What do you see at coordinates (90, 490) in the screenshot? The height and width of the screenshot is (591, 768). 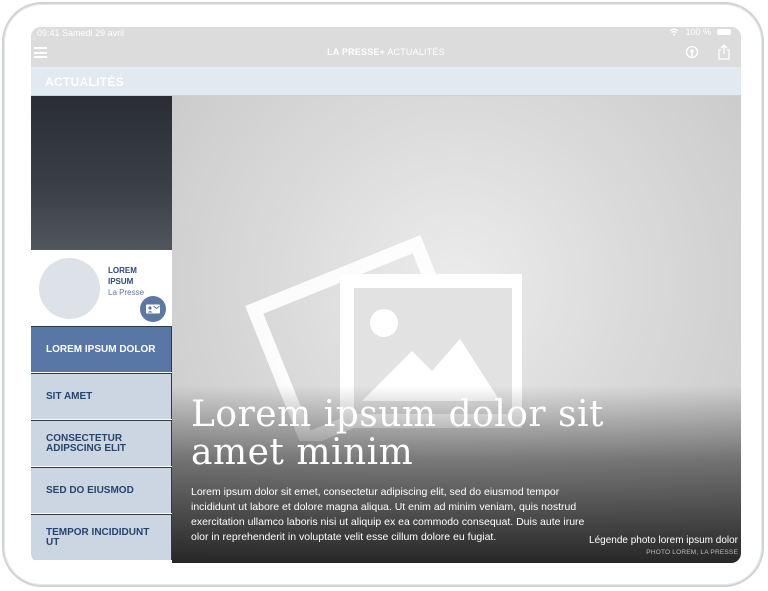 I see `sidebar-item-label: SED DO EIUSMOD` at bounding box center [90, 490].